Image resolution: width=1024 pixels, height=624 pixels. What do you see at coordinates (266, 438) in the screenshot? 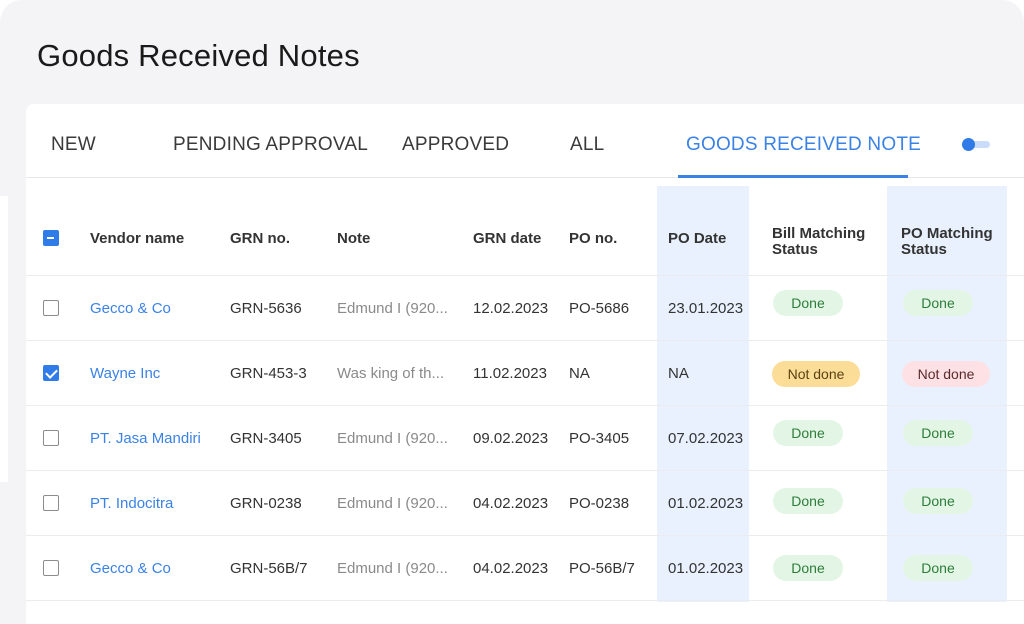
I see `grn-number: GRN-3405` at bounding box center [266, 438].